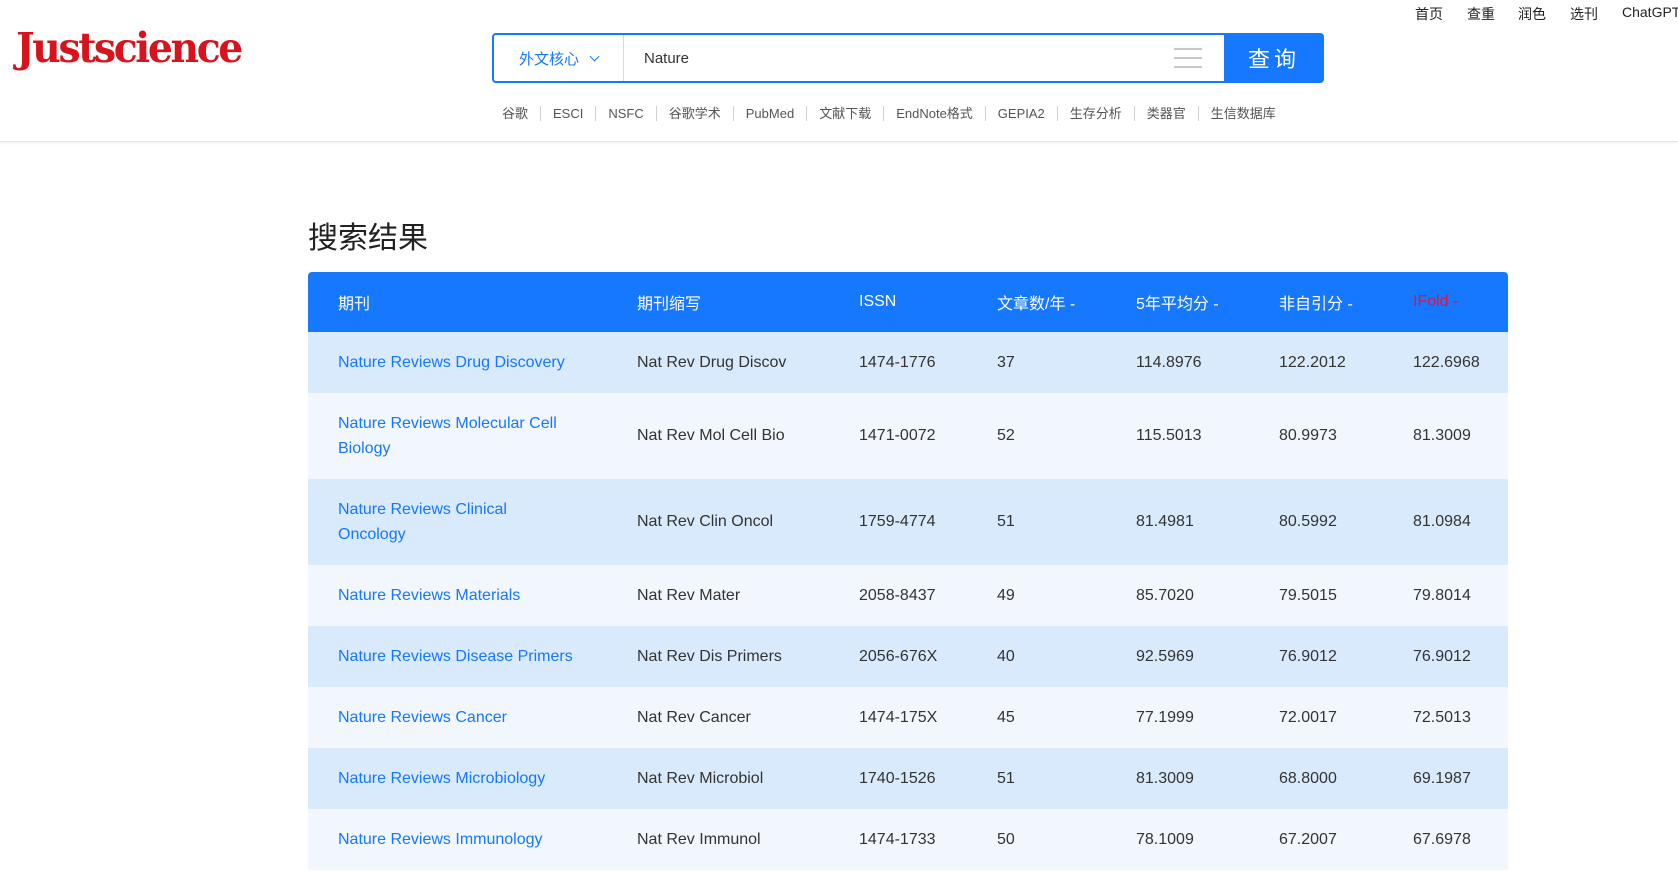  Describe the element at coordinates (368, 238) in the screenshot. I see `page-title: 搜索结果` at that location.